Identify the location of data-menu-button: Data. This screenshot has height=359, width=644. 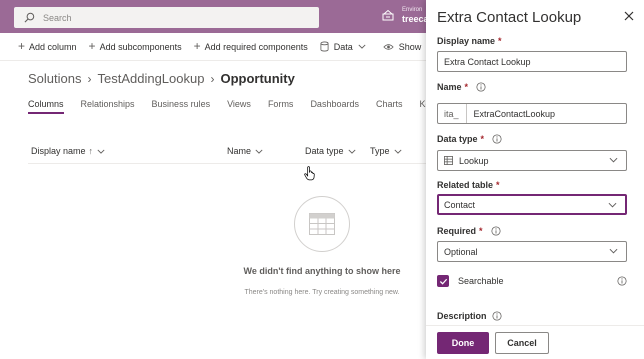
(345, 46).